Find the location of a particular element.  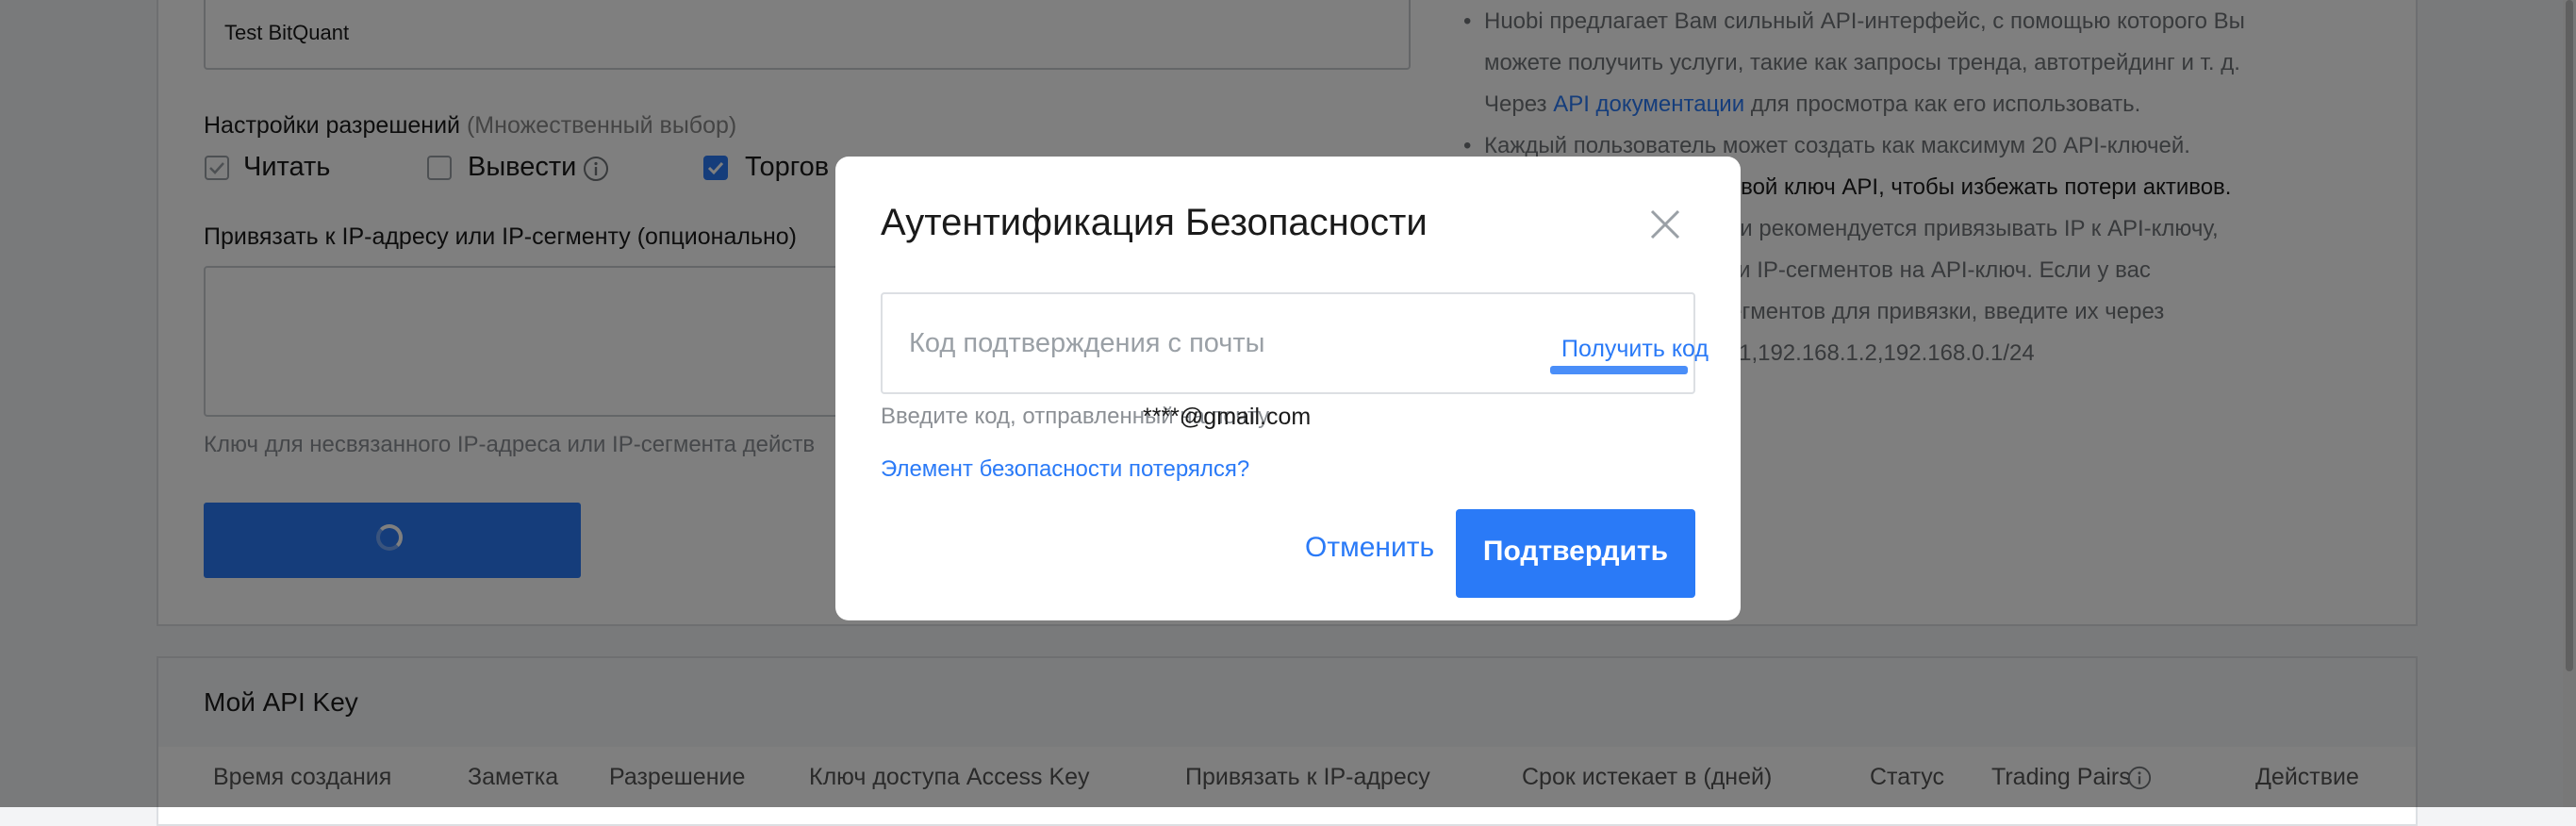

confirm-button: Подтвердить is located at coordinates (1575, 553).